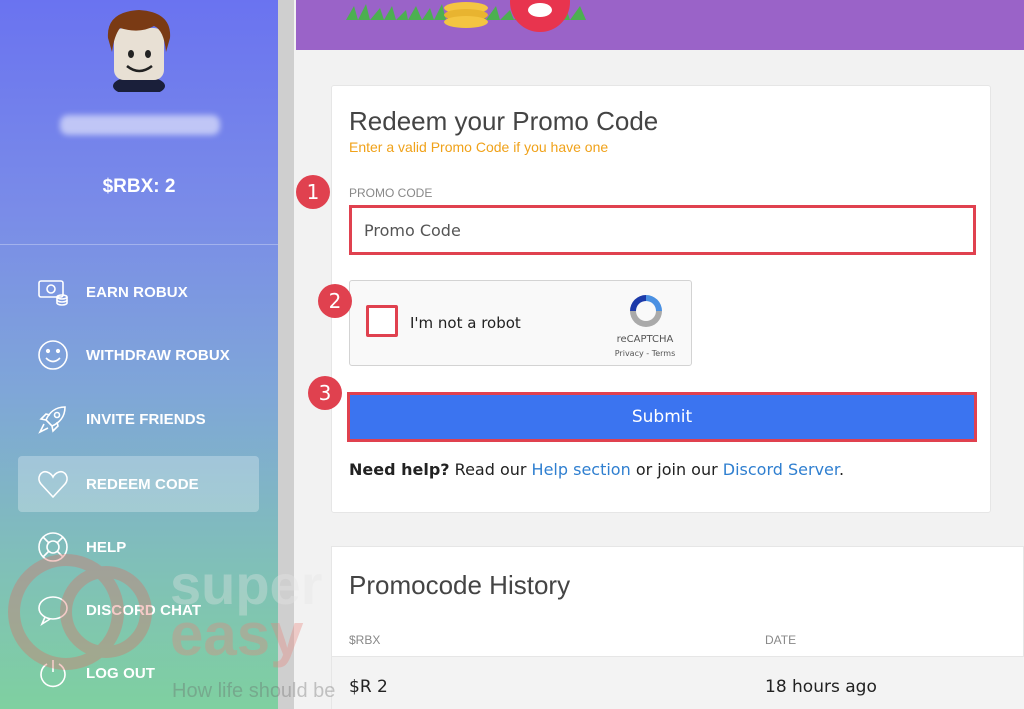 This screenshot has width=1024, height=709. I want to click on redeem-subtitle: Enter a valid Promo Code if you have one, so click(479, 147).